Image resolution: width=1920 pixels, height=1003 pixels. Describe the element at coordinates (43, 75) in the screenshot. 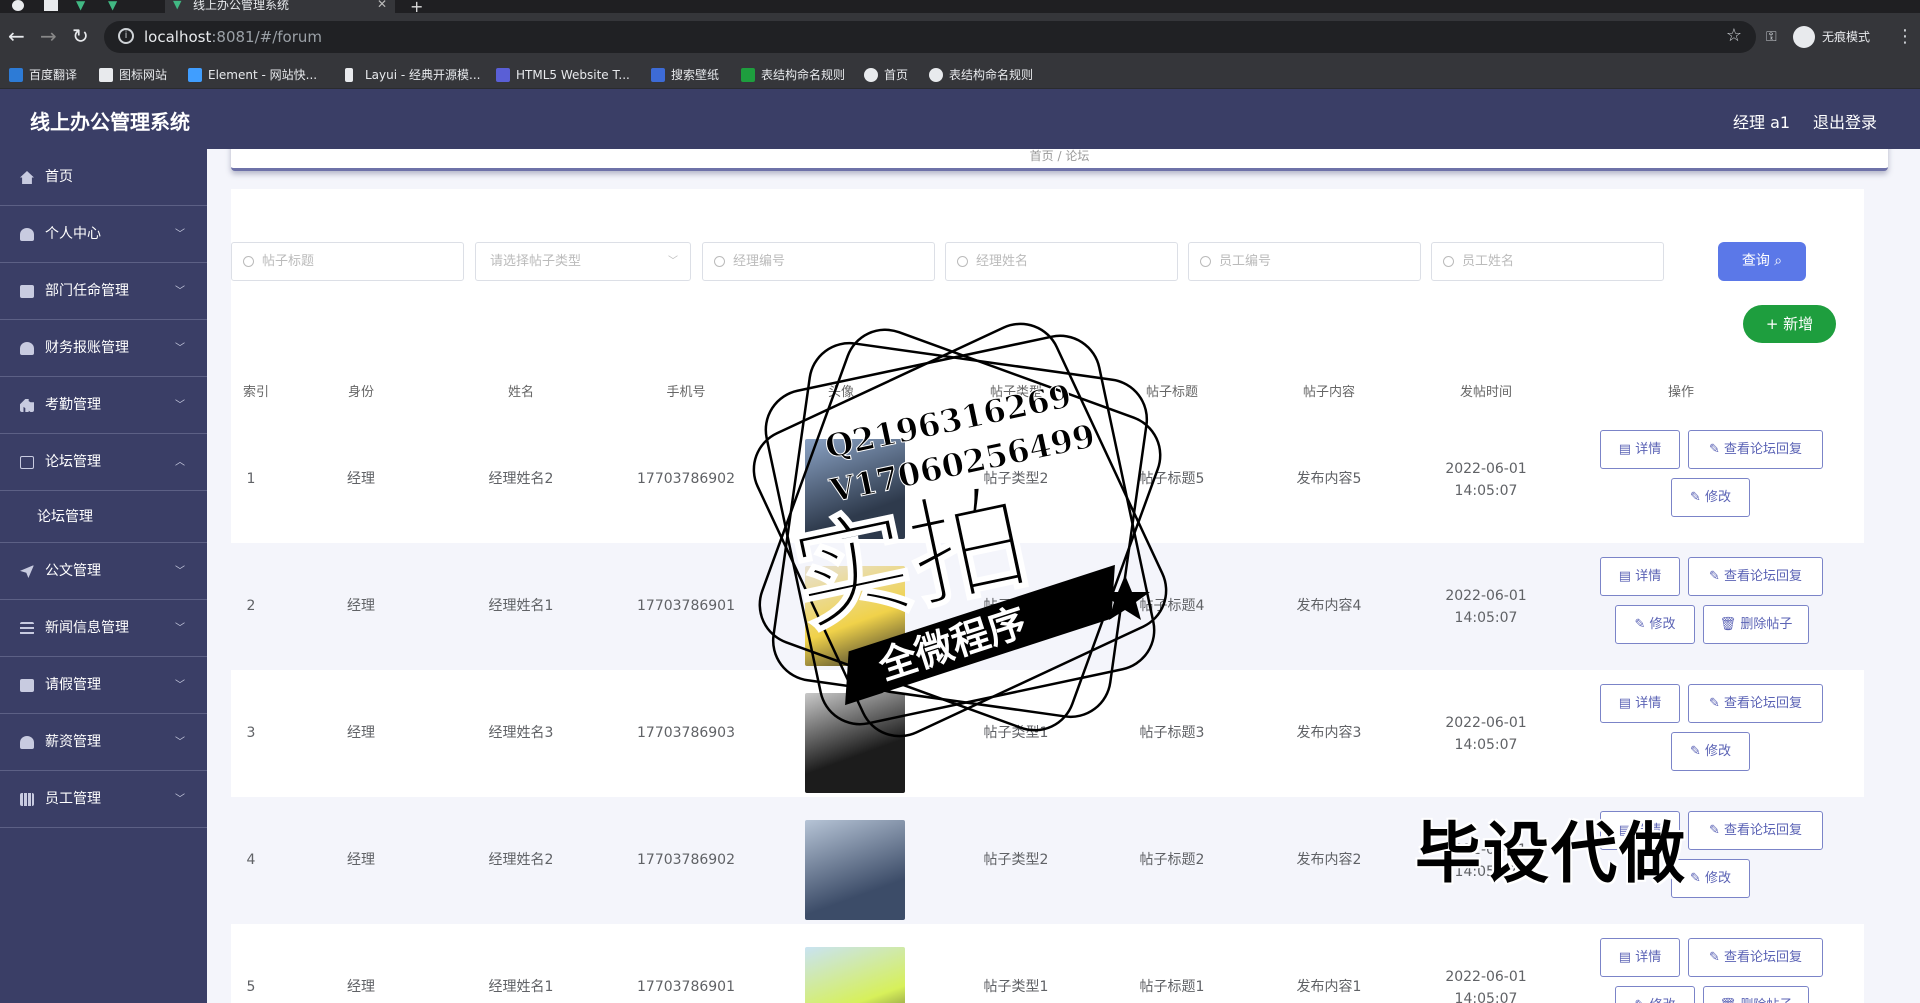

I see `bookmark-item: 百度翻译` at that location.